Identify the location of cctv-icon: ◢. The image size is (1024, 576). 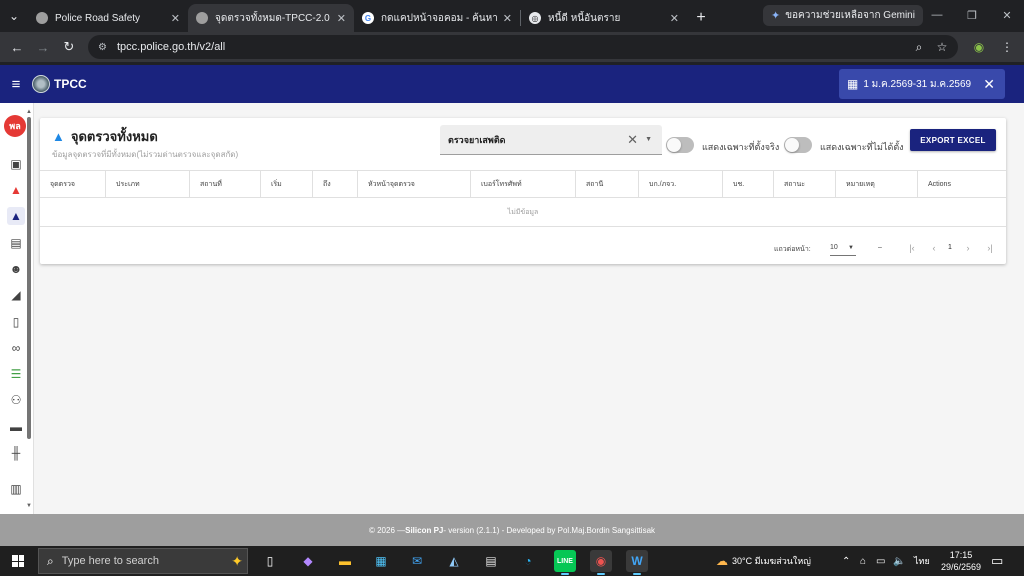
(16, 295).